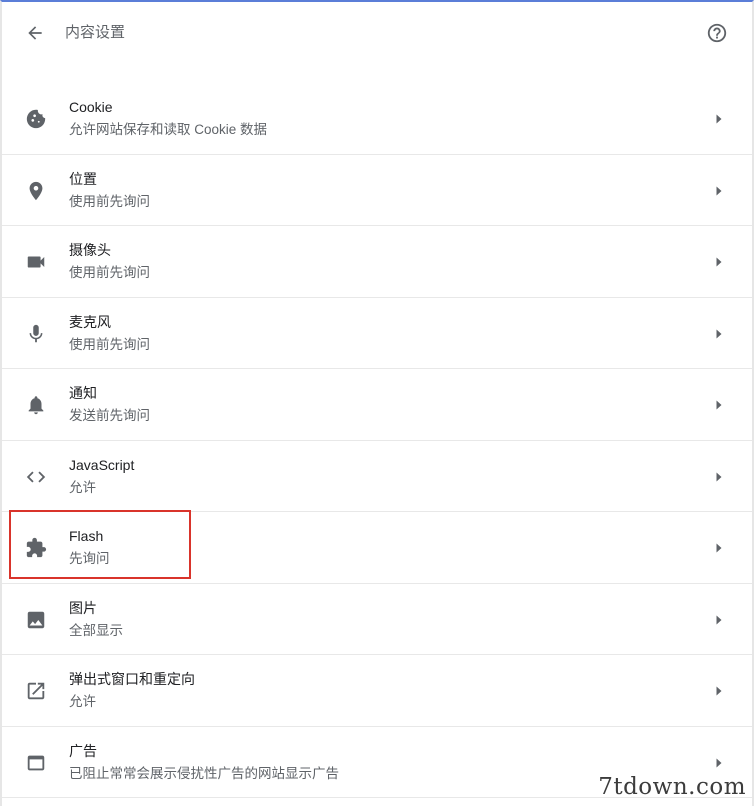 Image resolution: width=754 pixels, height=806 pixels. What do you see at coordinates (377, 262) in the screenshot?
I see `settings-item-camera: 摄像头 使用前先询问` at bounding box center [377, 262].